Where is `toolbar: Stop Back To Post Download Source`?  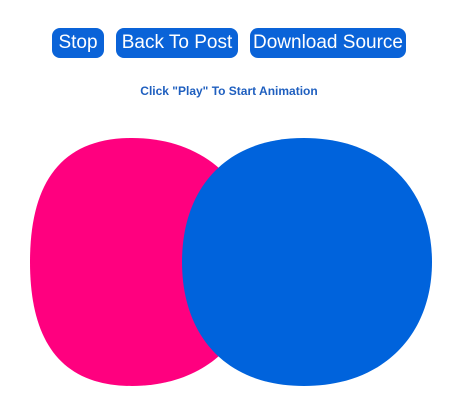
toolbar: Stop Back To Post Download Source is located at coordinates (225, 44).